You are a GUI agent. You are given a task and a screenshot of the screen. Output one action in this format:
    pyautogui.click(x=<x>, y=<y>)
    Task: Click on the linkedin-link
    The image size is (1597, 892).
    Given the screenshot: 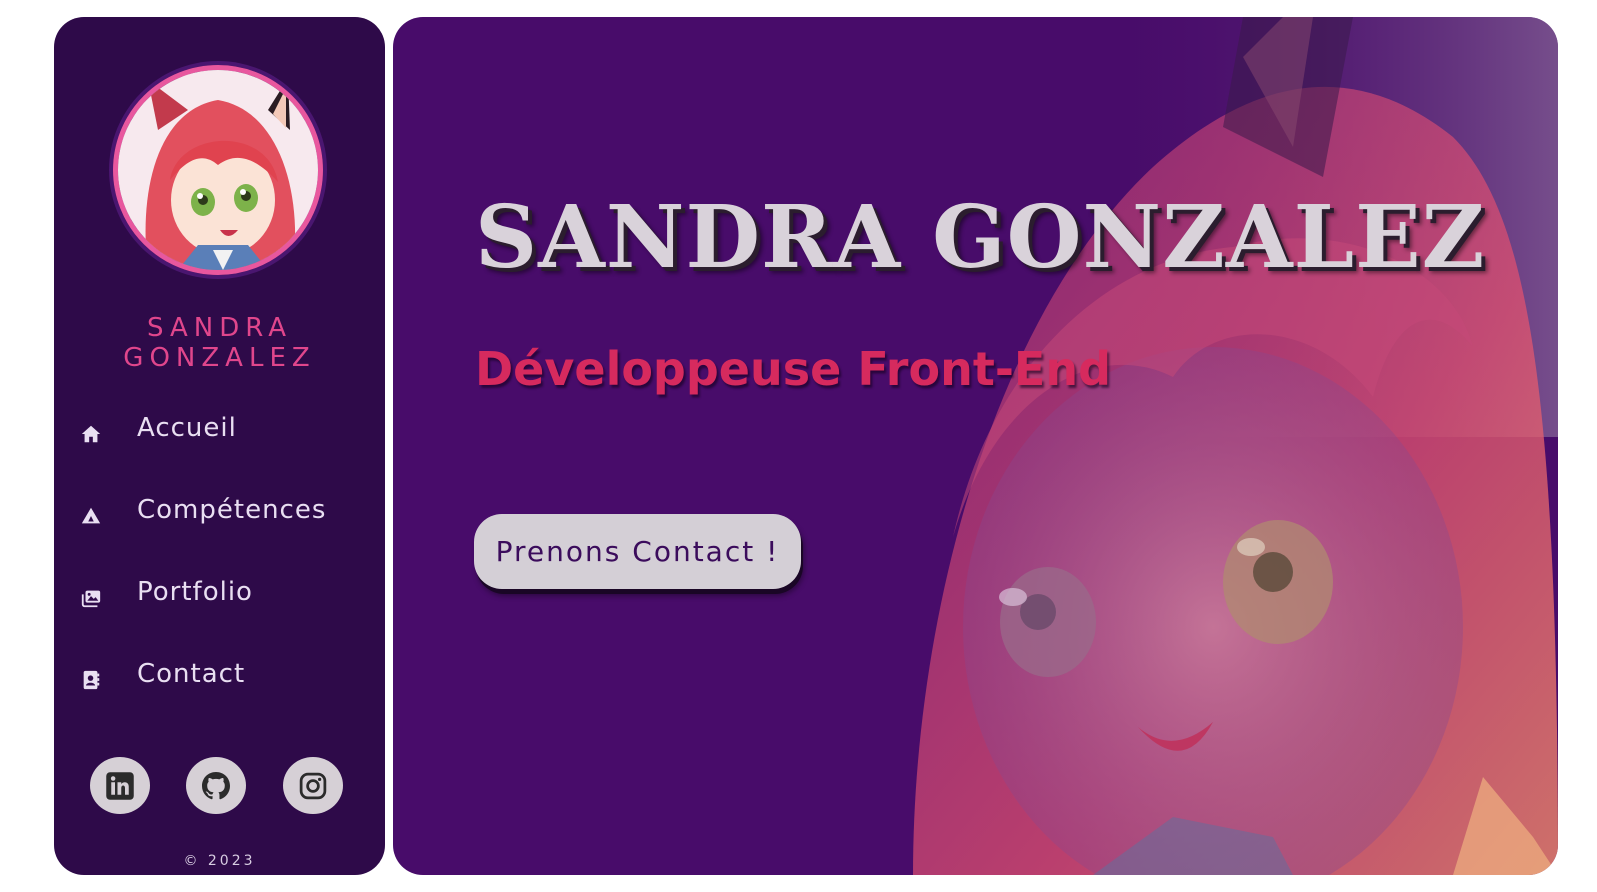 What is the action you would take?
    pyautogui.click(x=120, y=785)
    